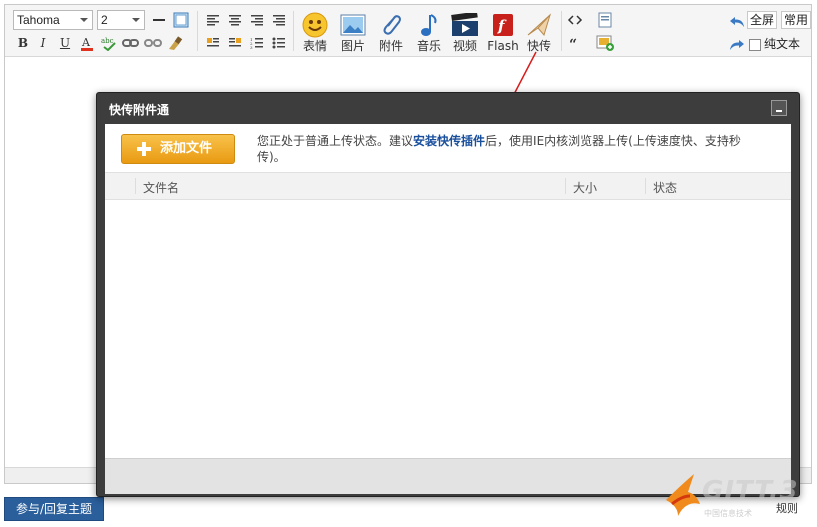  I want to click on file-table-header: 文件名 大小 状态, so click(448, 186).